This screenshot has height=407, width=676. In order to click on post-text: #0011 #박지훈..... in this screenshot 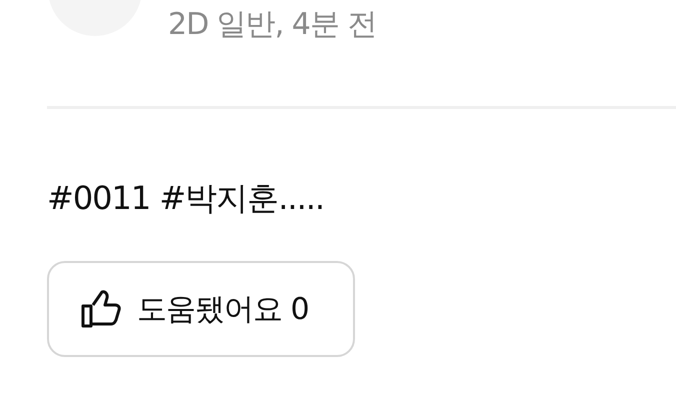, I will do `click(185, 198)`.